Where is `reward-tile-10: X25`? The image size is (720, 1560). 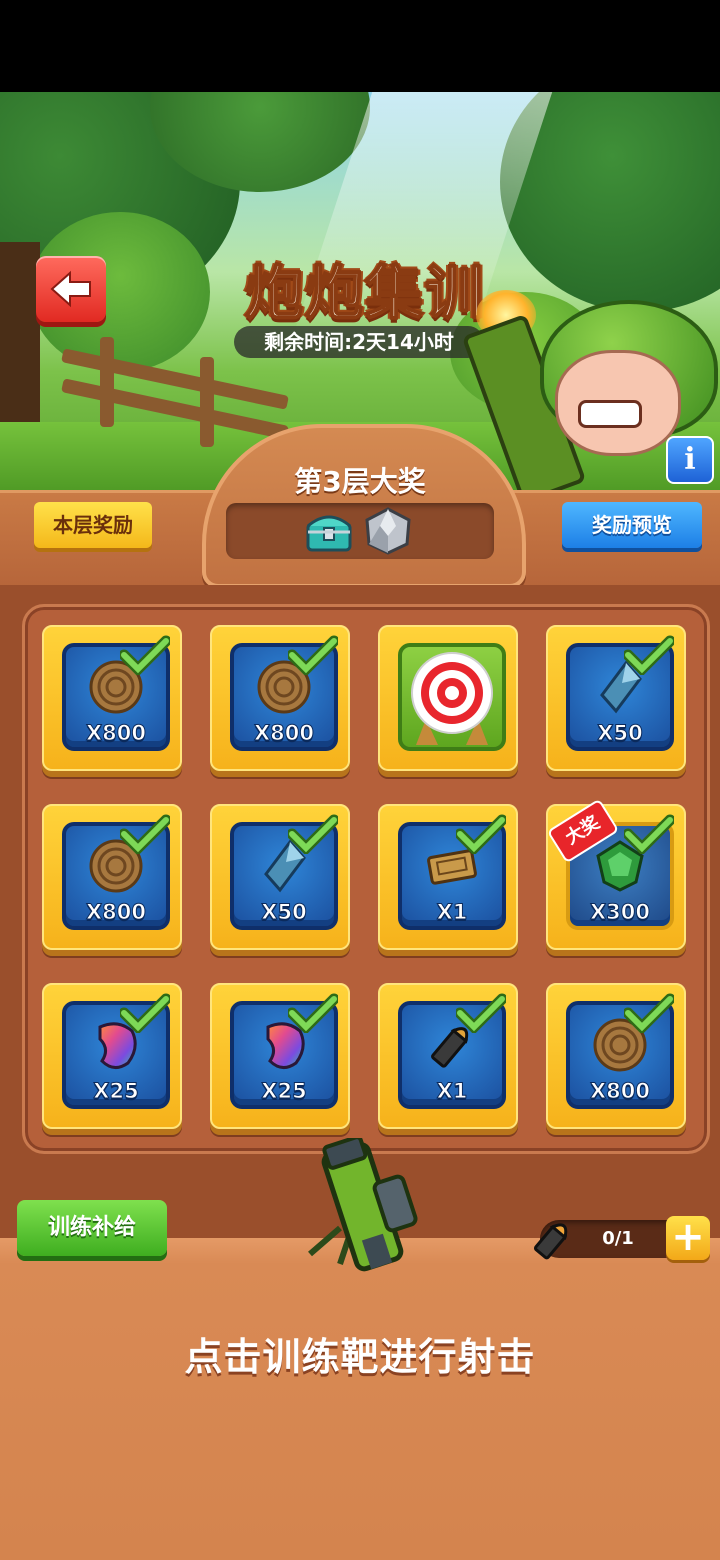 reward-tile-10: X25 is located at coordinates (280, 1056).